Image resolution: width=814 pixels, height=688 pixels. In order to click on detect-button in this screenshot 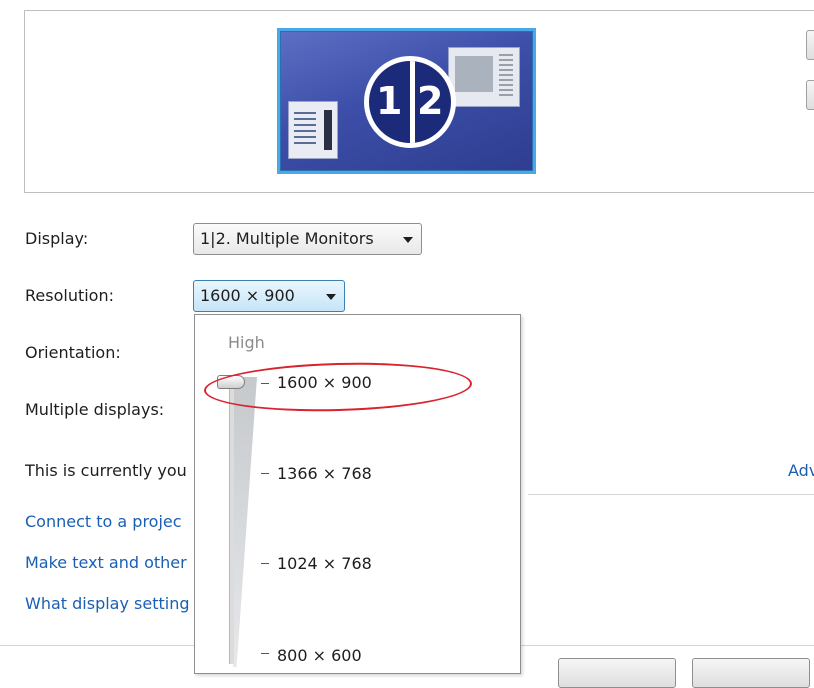, I will do `click(810, 95)`.